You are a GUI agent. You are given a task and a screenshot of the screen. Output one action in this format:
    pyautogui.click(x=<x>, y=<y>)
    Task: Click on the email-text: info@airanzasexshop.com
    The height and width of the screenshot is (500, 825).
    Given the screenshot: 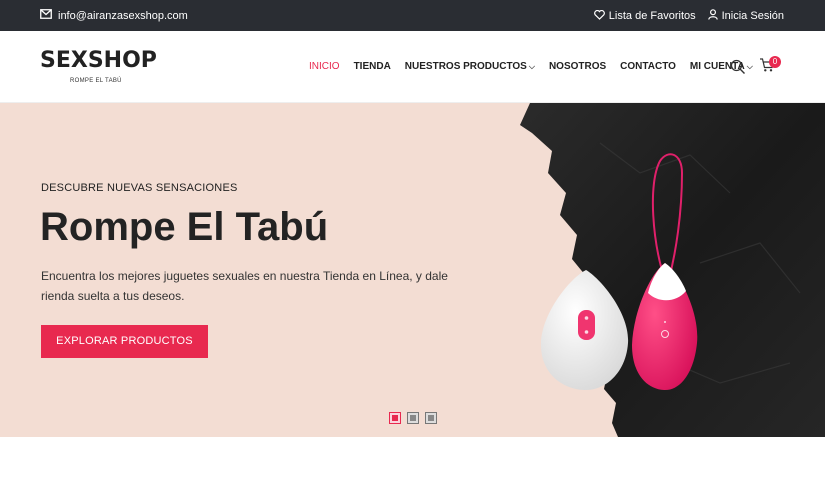 What is the action you would take?
    pyautogui.click(x=123, y=15)
    